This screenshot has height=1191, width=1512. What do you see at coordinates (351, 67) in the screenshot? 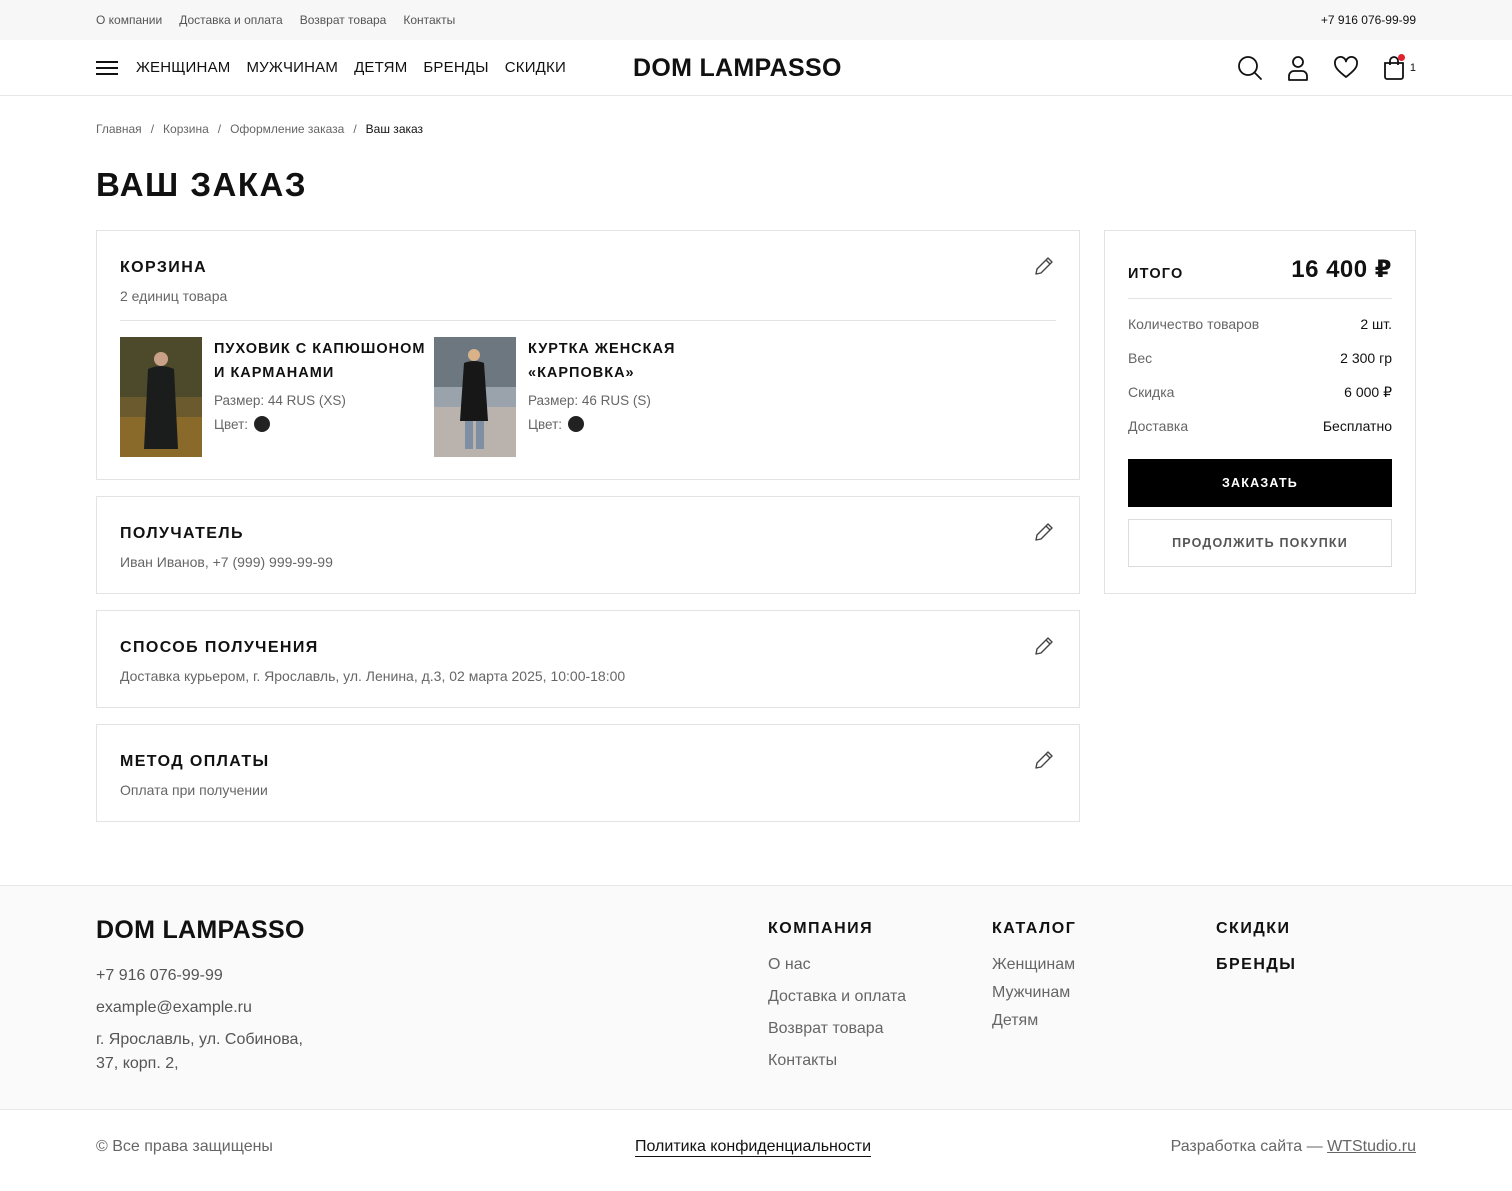
I see `main-nav: ЖЕНЩИНАМ МУЖЧИНАМ ДЕТЯМ БРЕНДЫ СКИДКИ` at bounding box center [351, 67].